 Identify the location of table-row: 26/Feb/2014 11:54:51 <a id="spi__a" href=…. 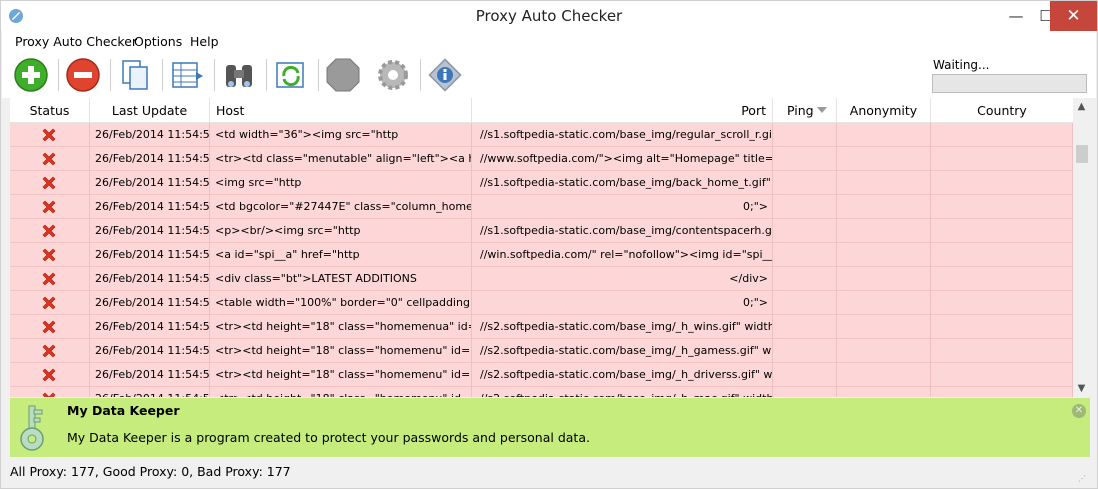
(541, 255).